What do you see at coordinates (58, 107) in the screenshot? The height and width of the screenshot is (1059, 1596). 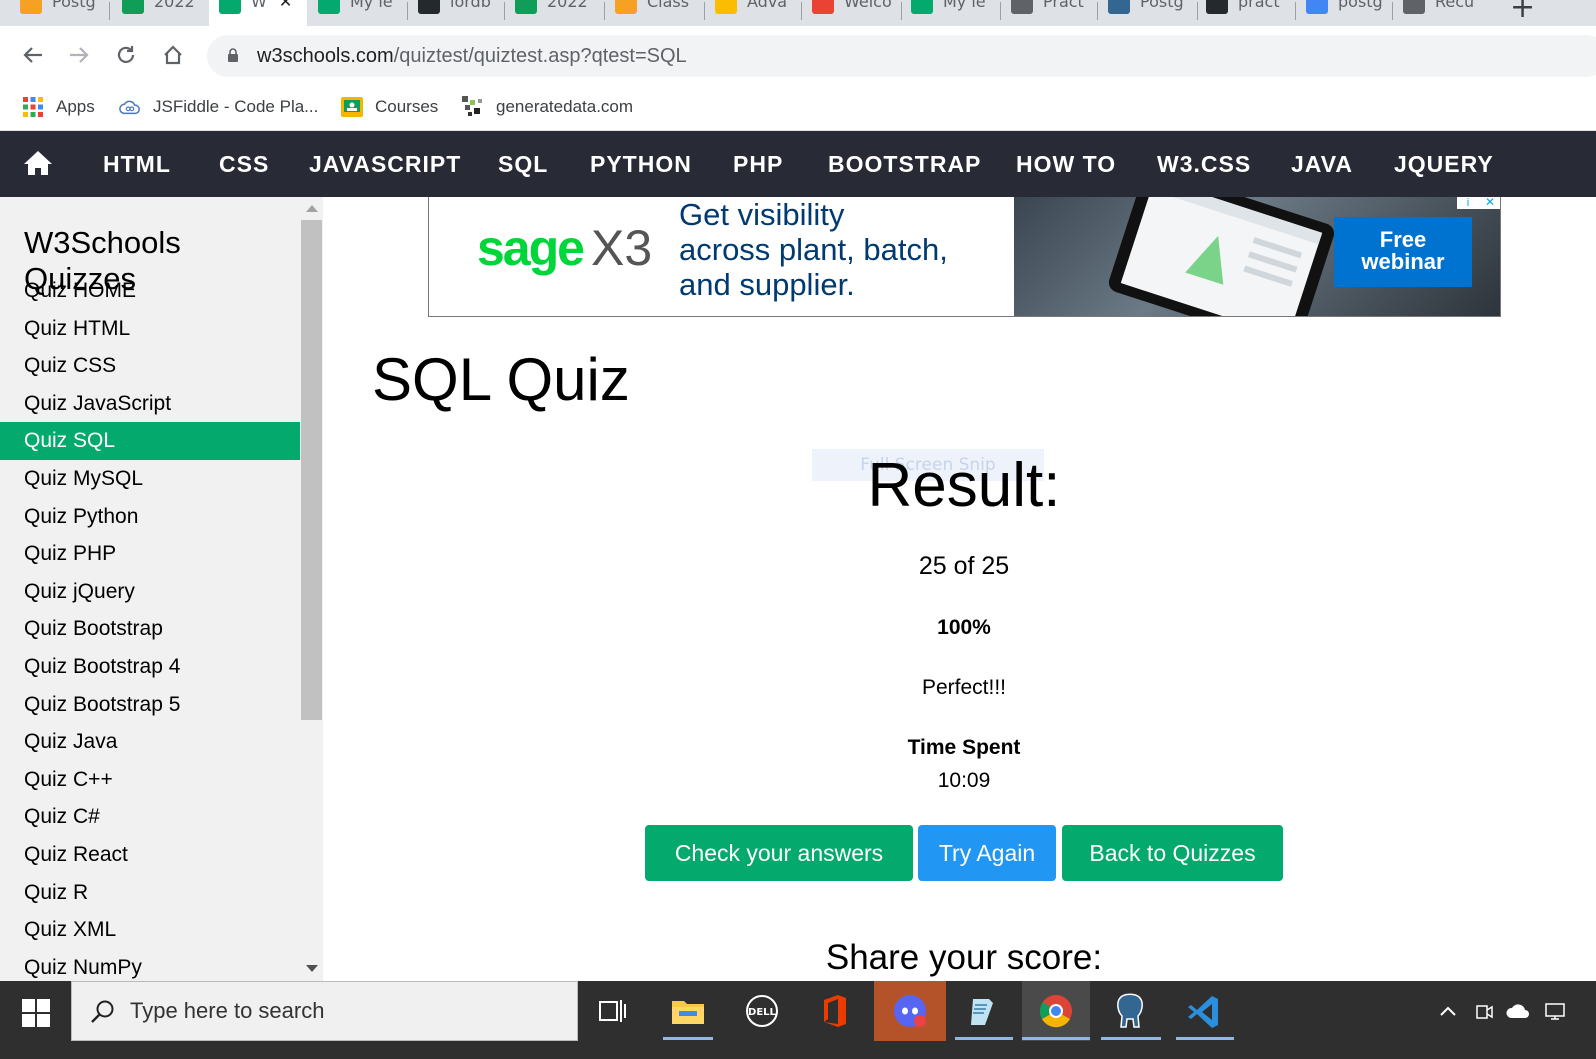 I see `bookmark-apps: Apps` at bounding box center [58, 107].